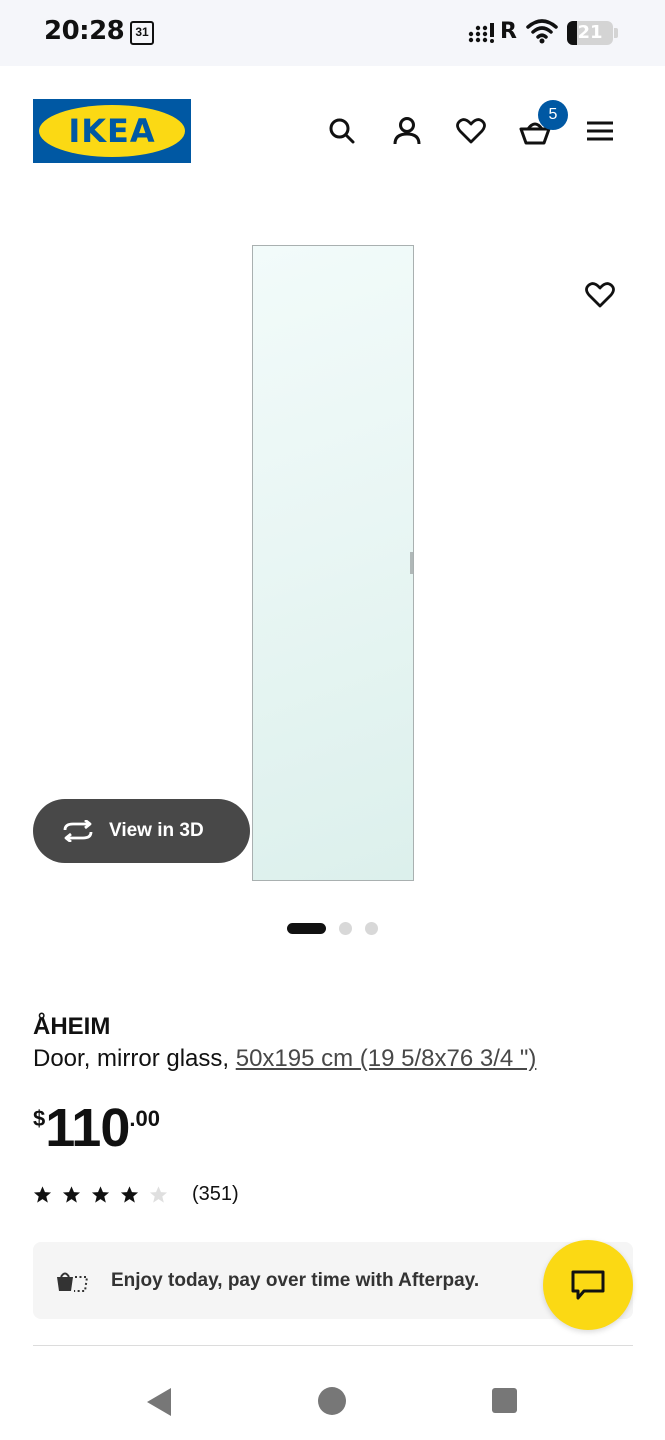 This screenshot has height=1440, width=665. What do you see at coordinates (333, 563) in the screenshot?
I see `product-image` at bounding box center [333, 563].